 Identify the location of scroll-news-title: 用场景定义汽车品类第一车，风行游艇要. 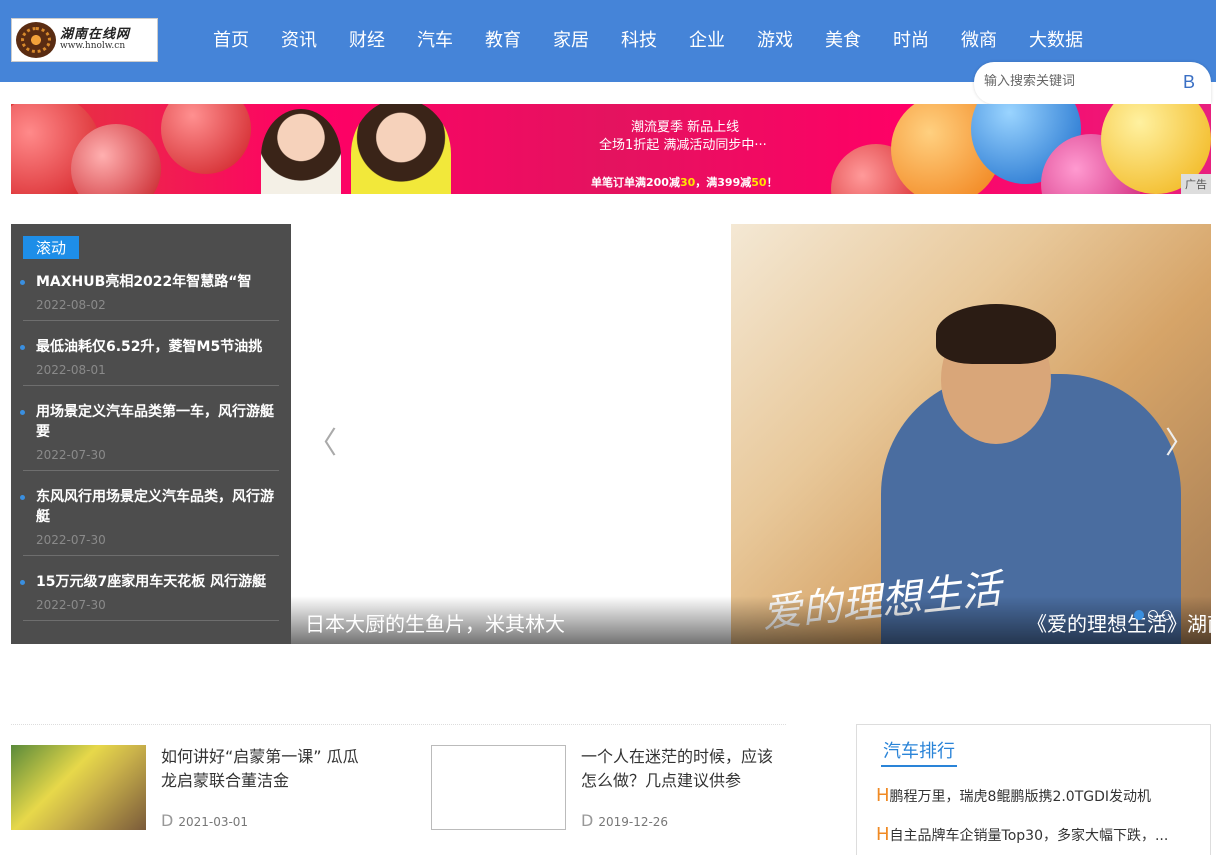
(157, 422).